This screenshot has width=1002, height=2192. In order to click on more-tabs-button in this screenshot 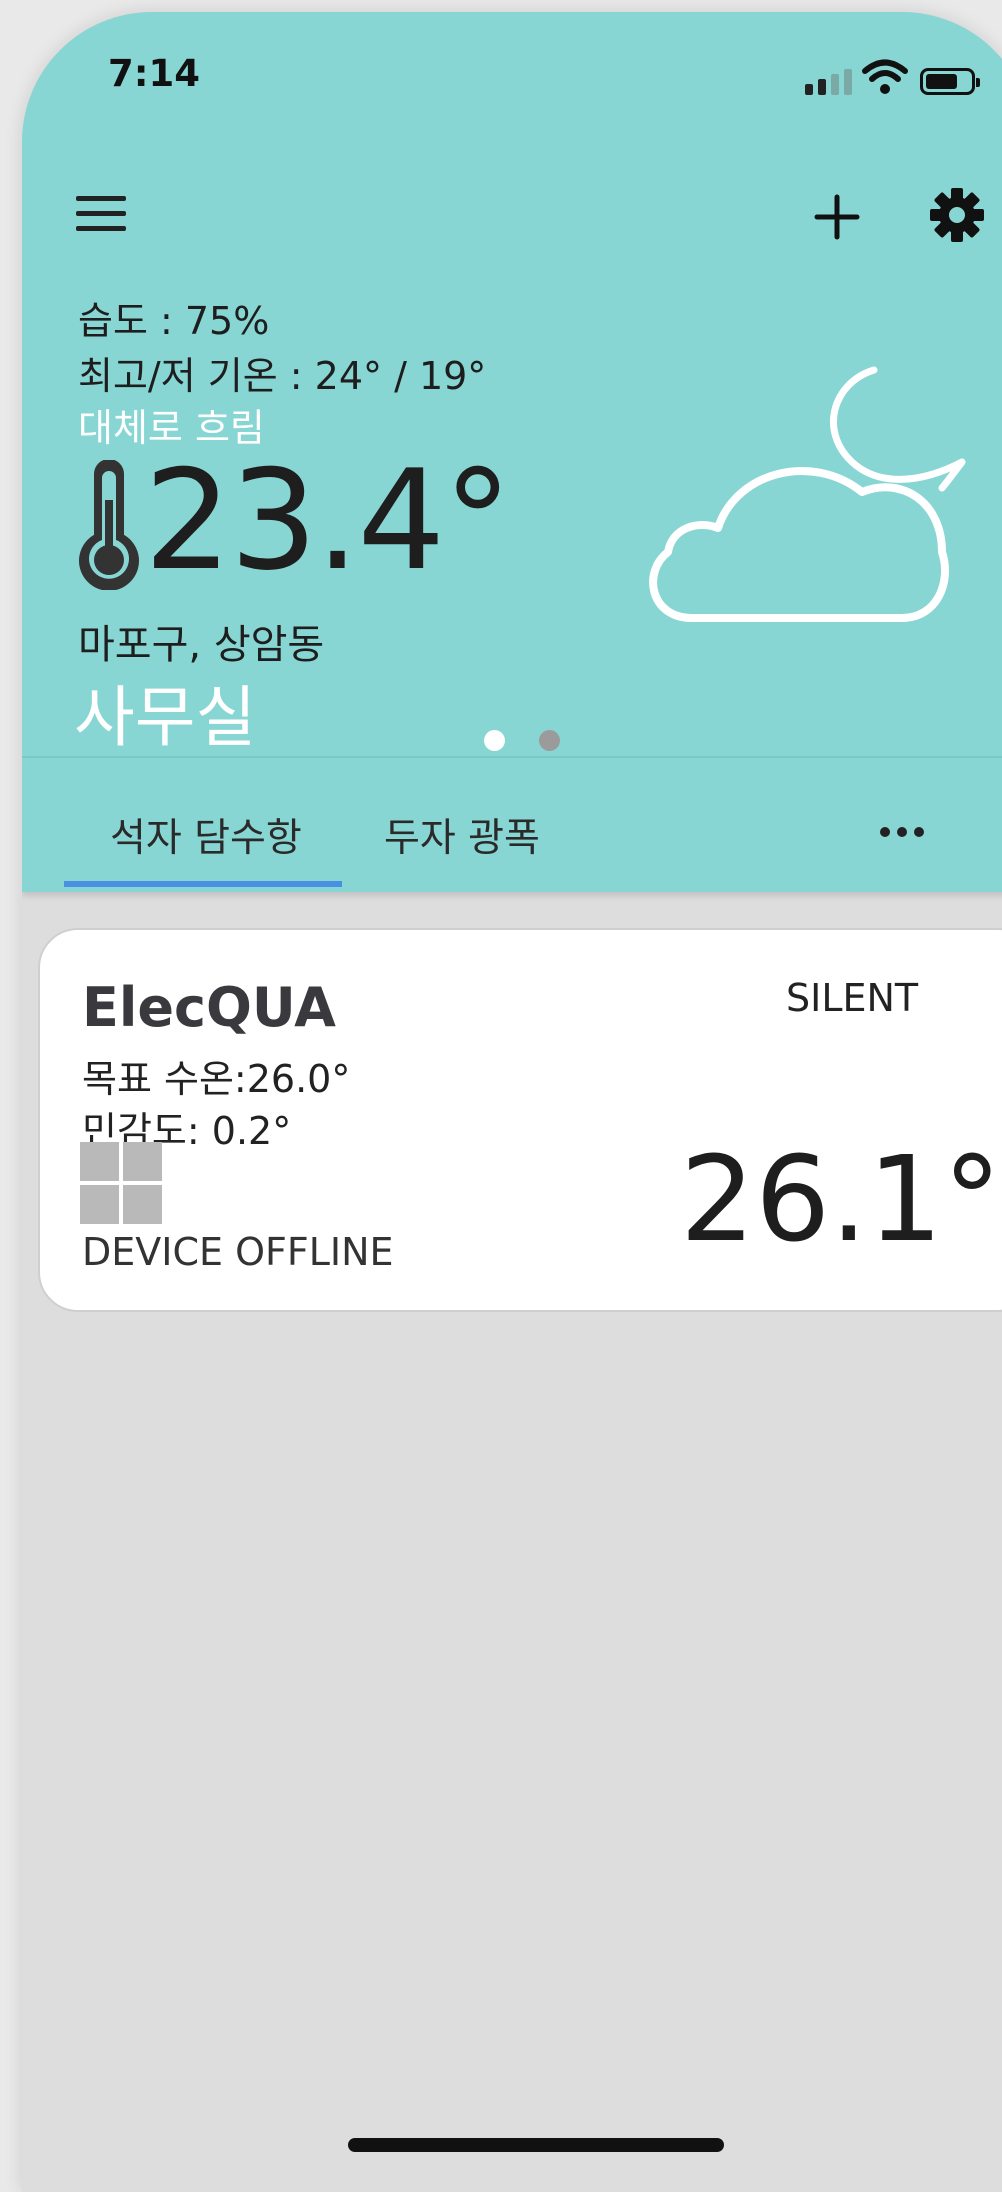, I will do `click(902, 832)`.